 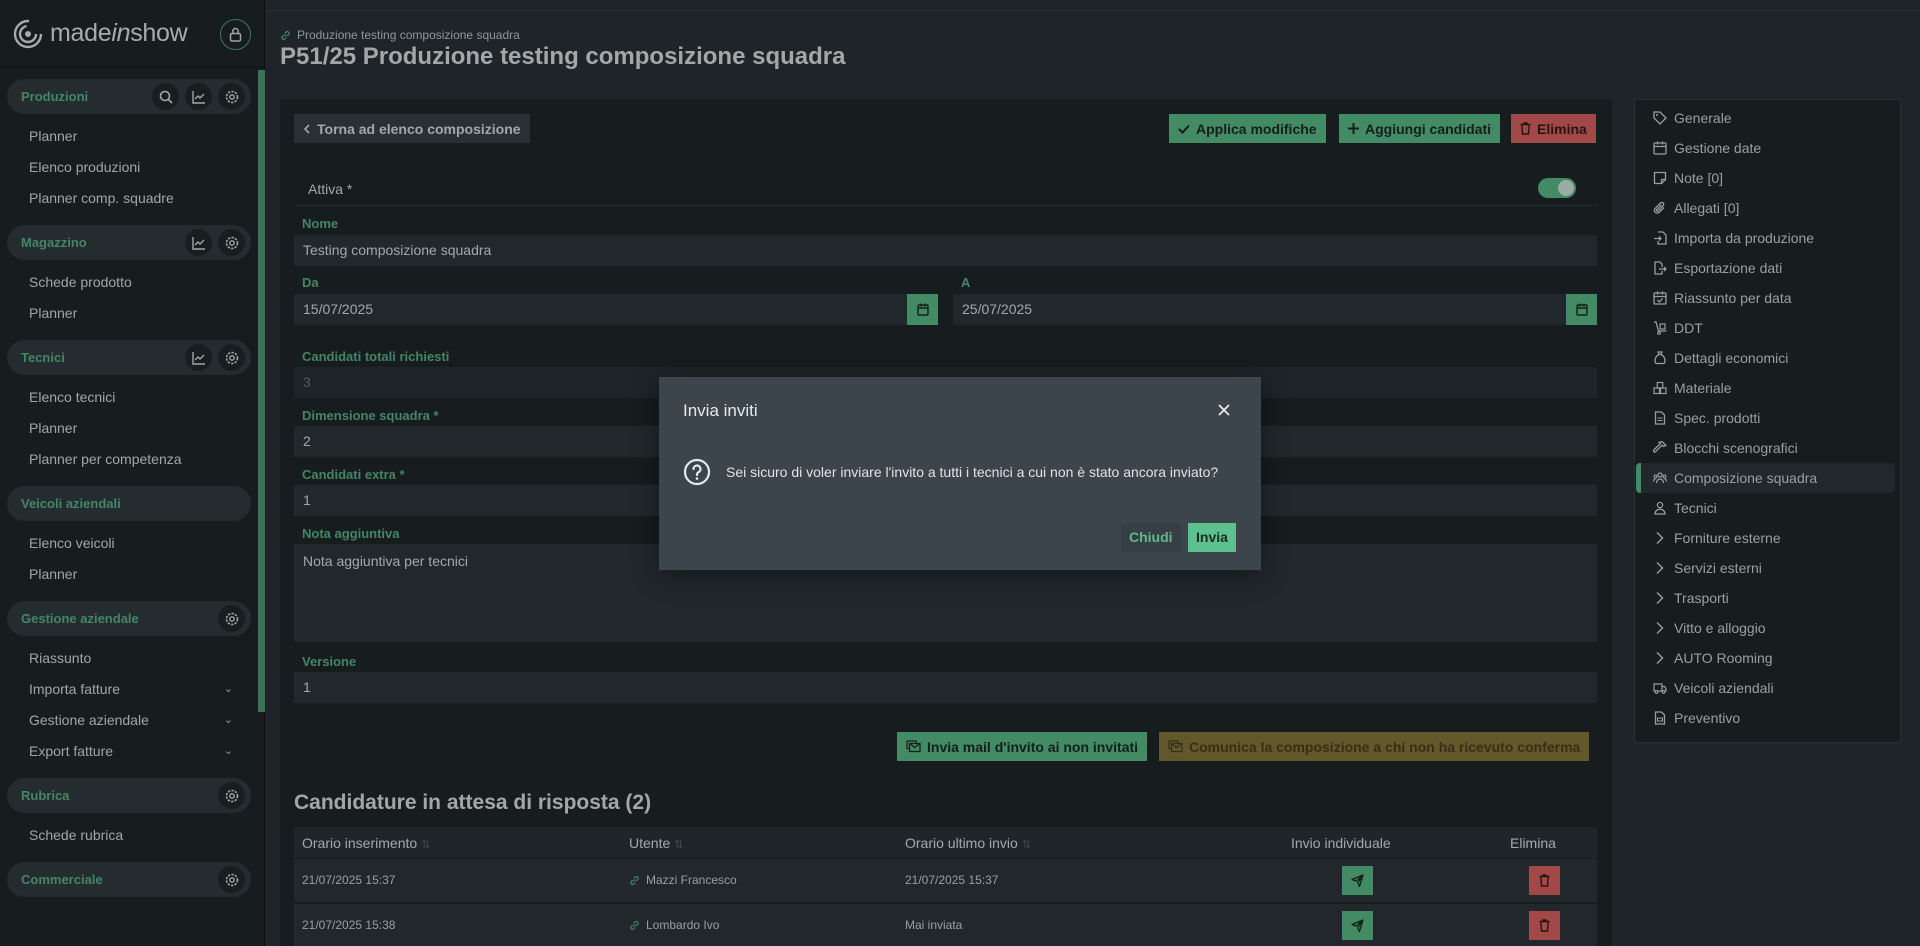 What do you see at coordinates (1224, 410) in the screenshot?
I see `close-icon` at bounding box center [1224, 410].